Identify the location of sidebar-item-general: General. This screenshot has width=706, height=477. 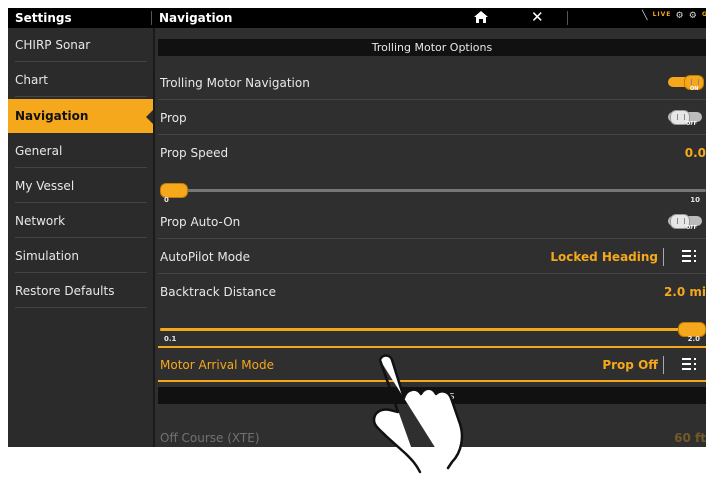
(80, 151).